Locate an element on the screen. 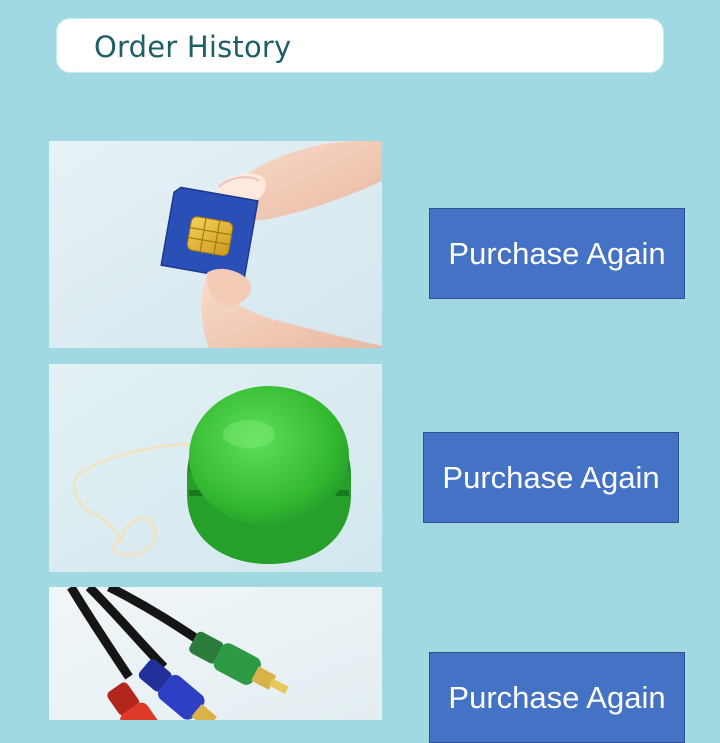  order-item-image-sim-card is located at coordinates (215, 244).